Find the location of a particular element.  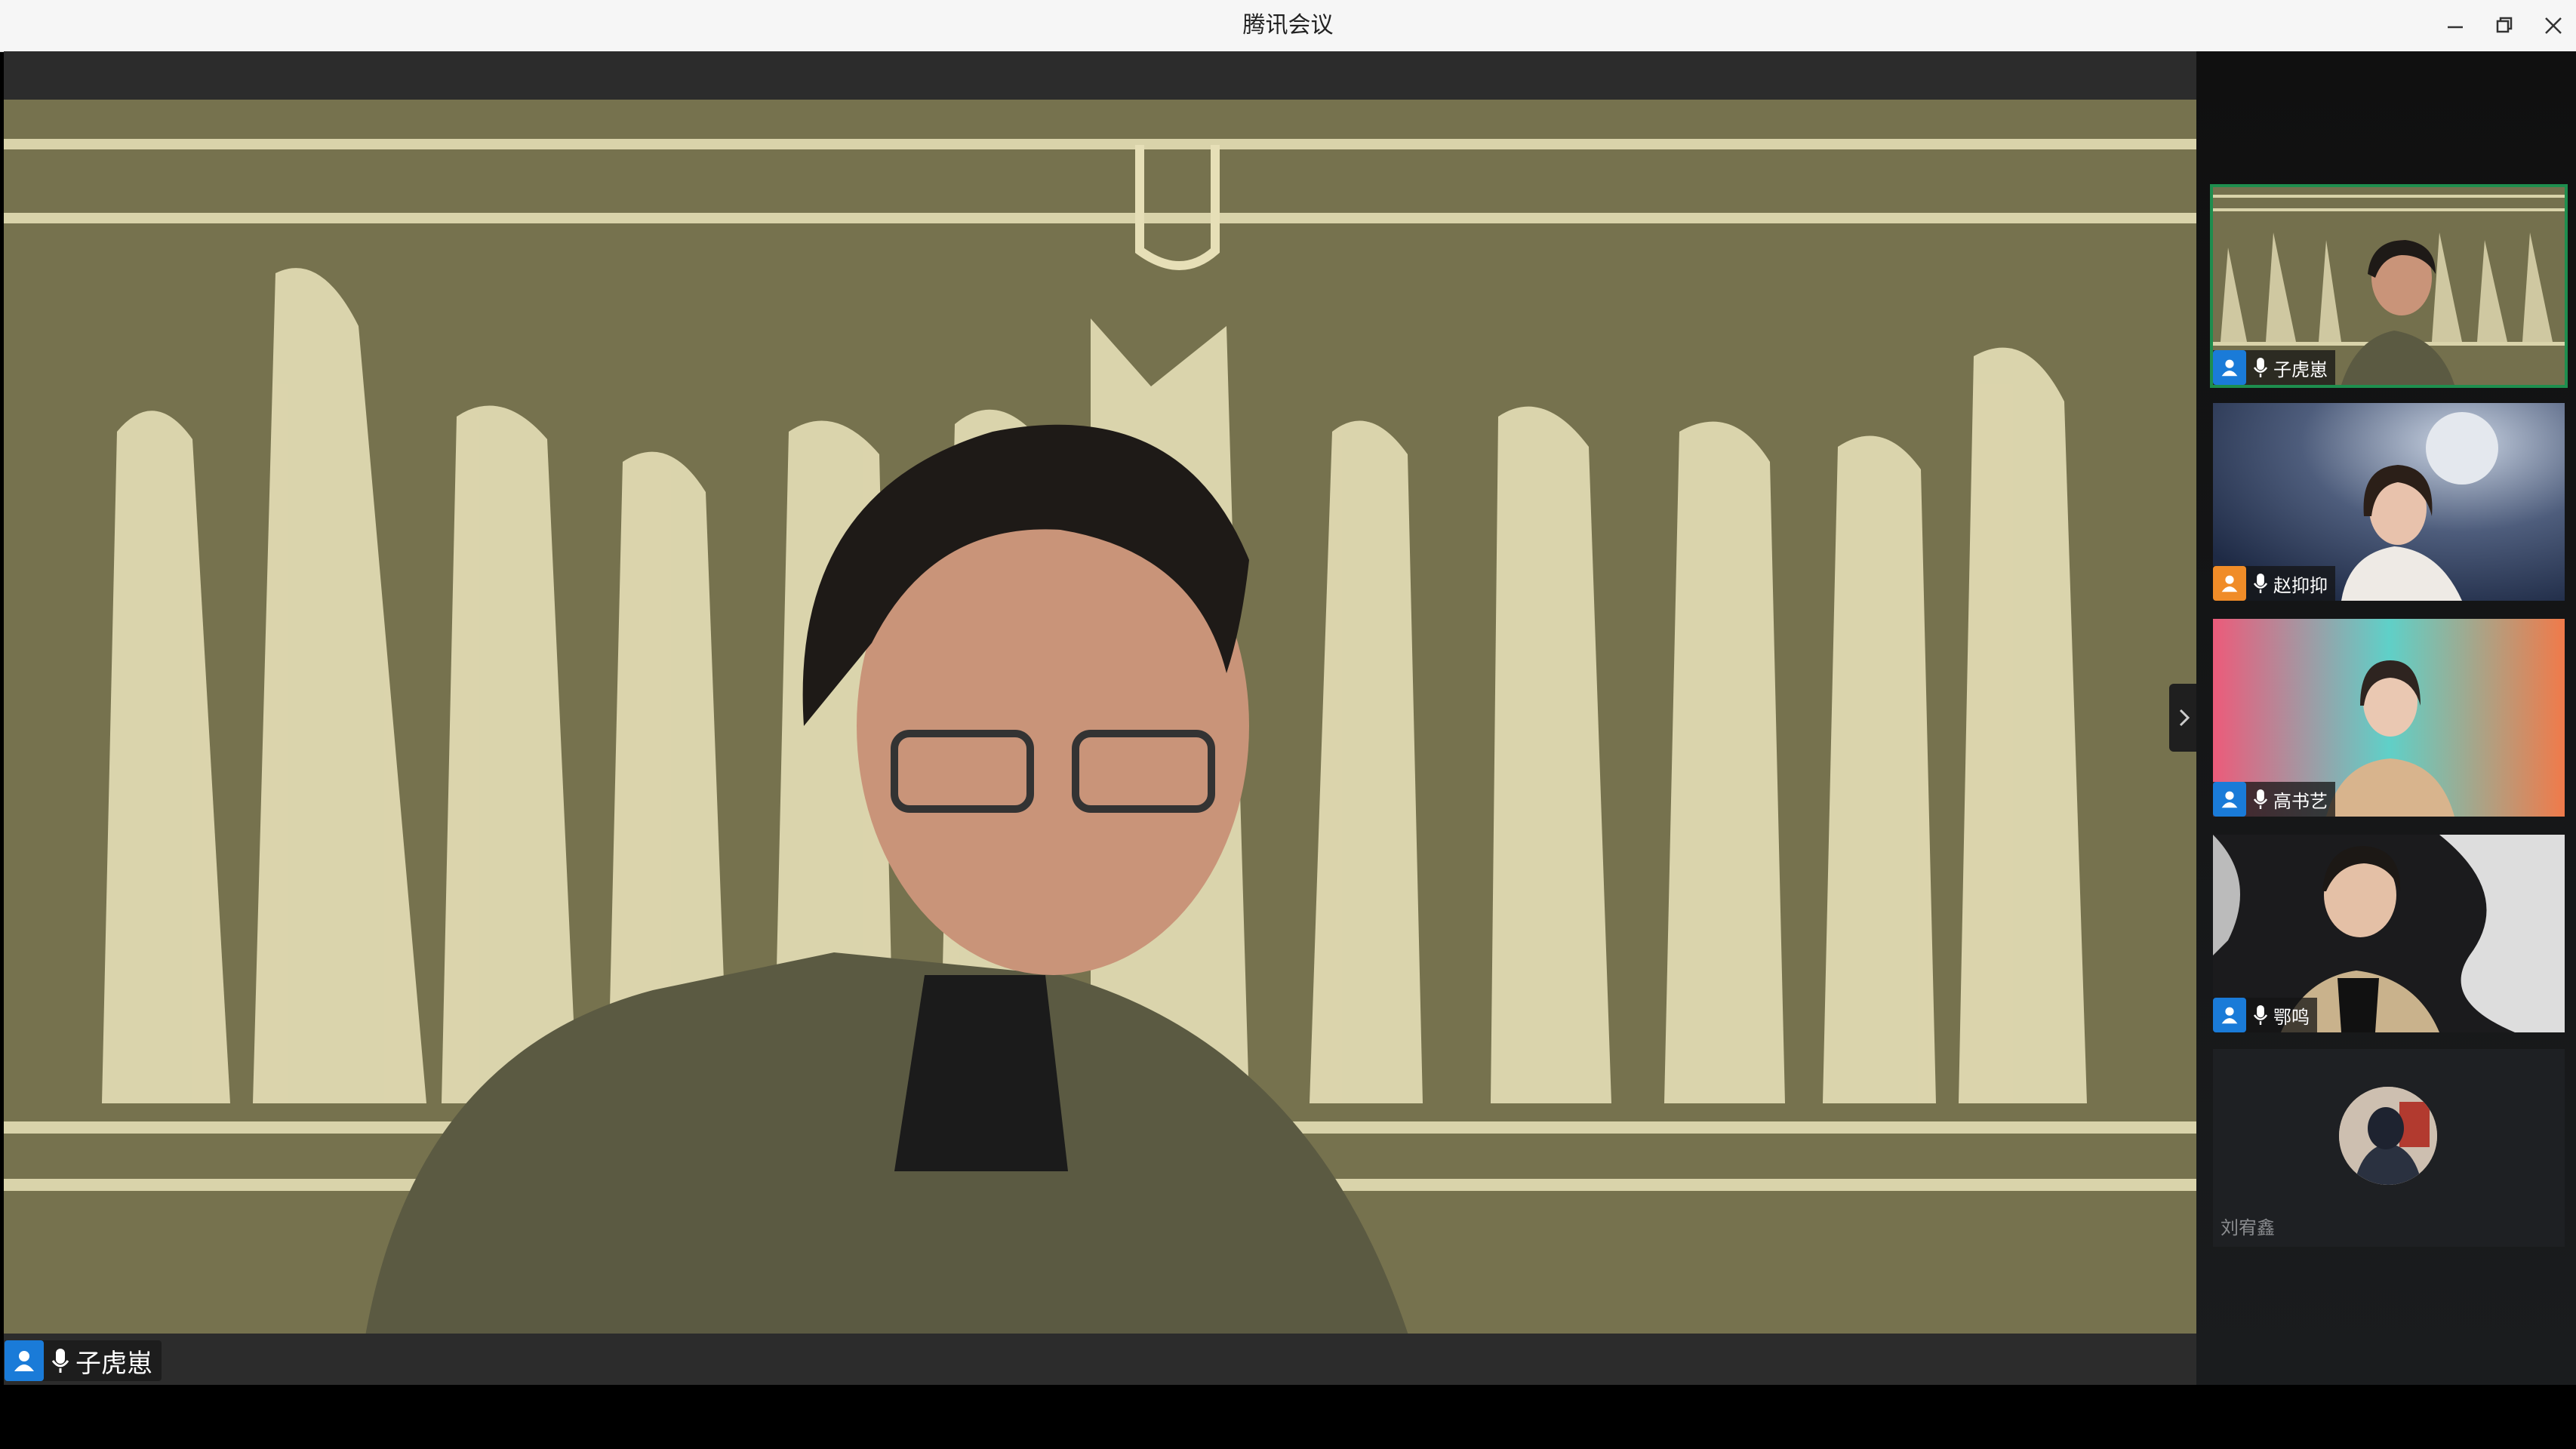

minimize-button is located at coordinates (2455, 25).